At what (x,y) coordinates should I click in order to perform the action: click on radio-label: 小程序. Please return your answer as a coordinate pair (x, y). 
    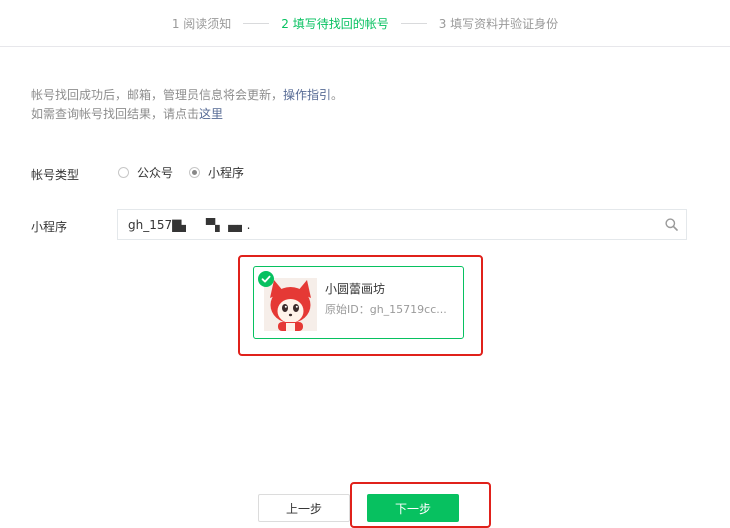
    Looking at the image, I should click on (226, 173).